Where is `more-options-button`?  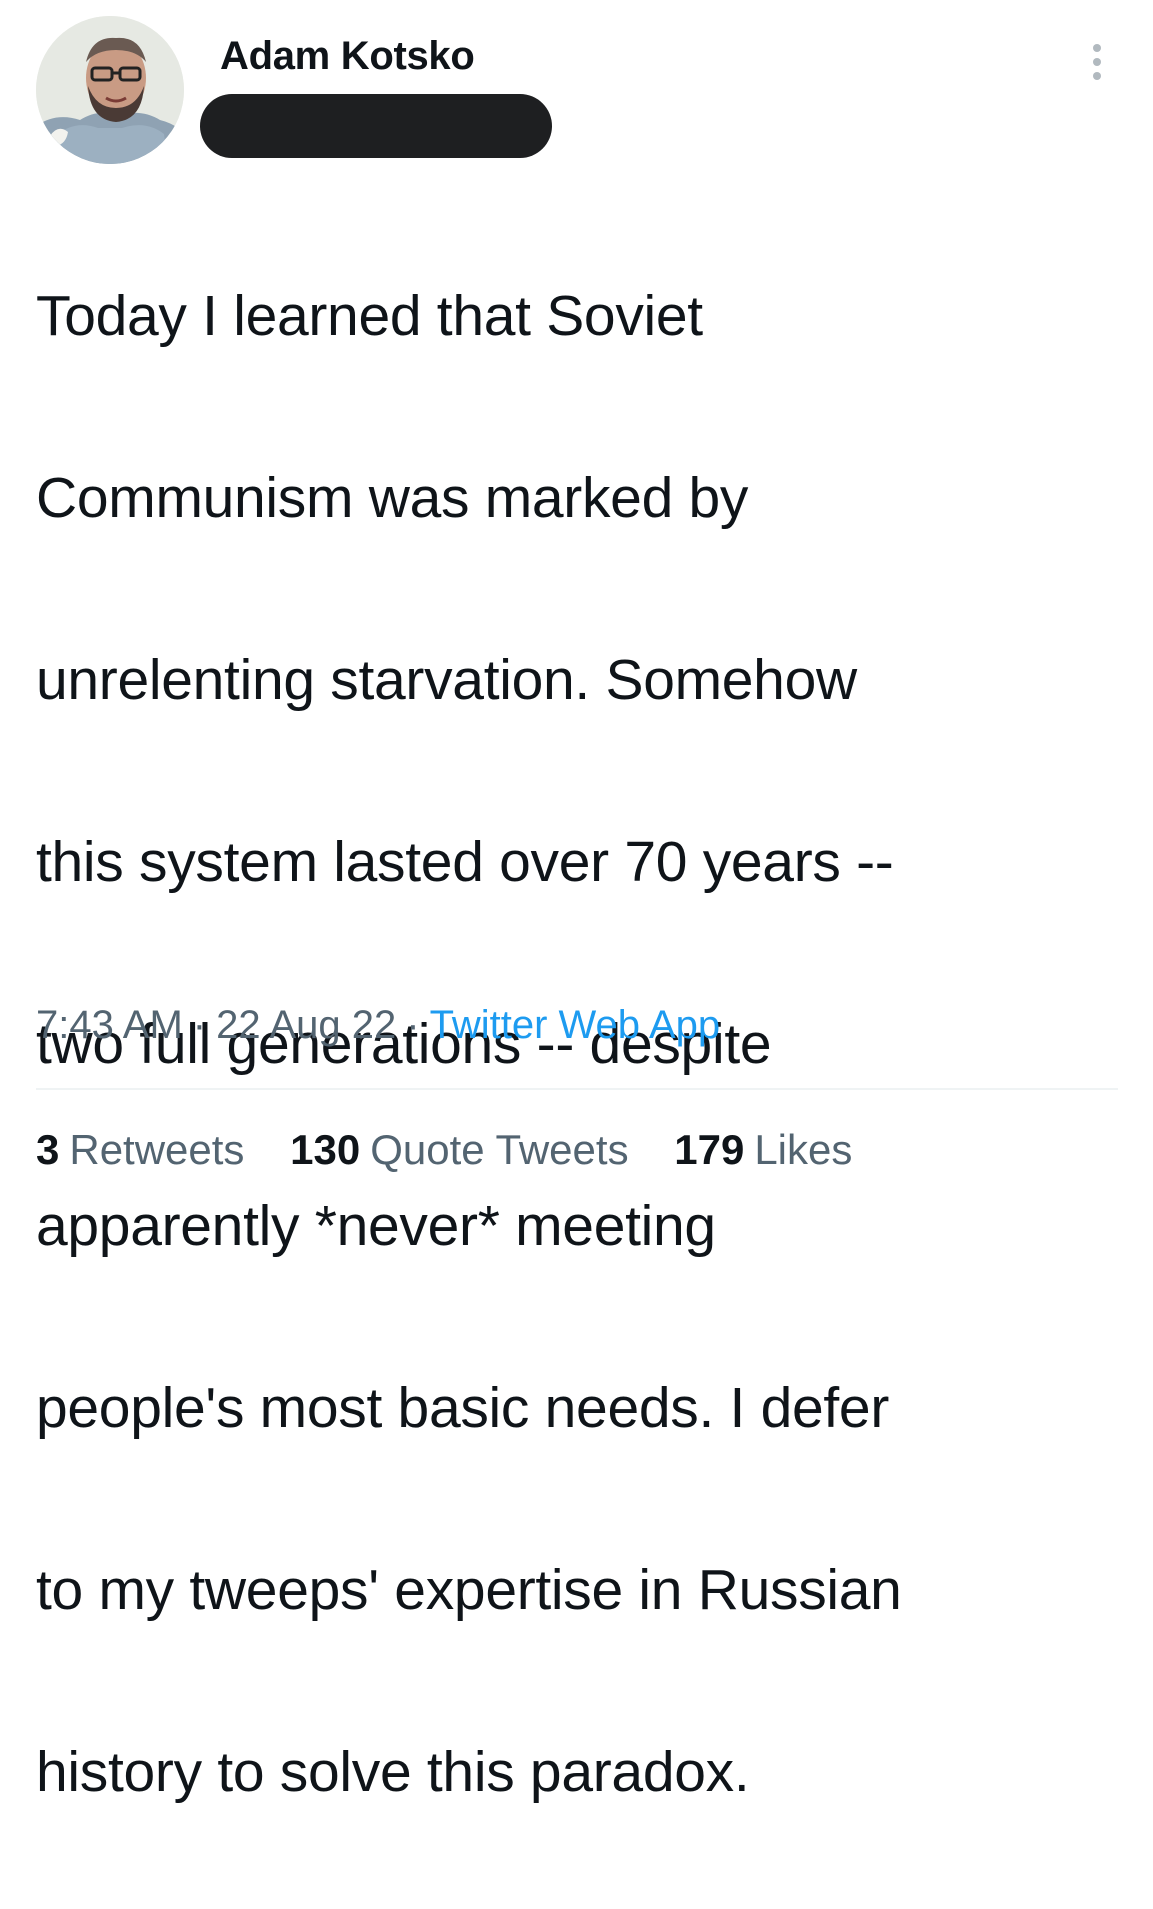 more-options-button is located at coordinates (1097, 62).